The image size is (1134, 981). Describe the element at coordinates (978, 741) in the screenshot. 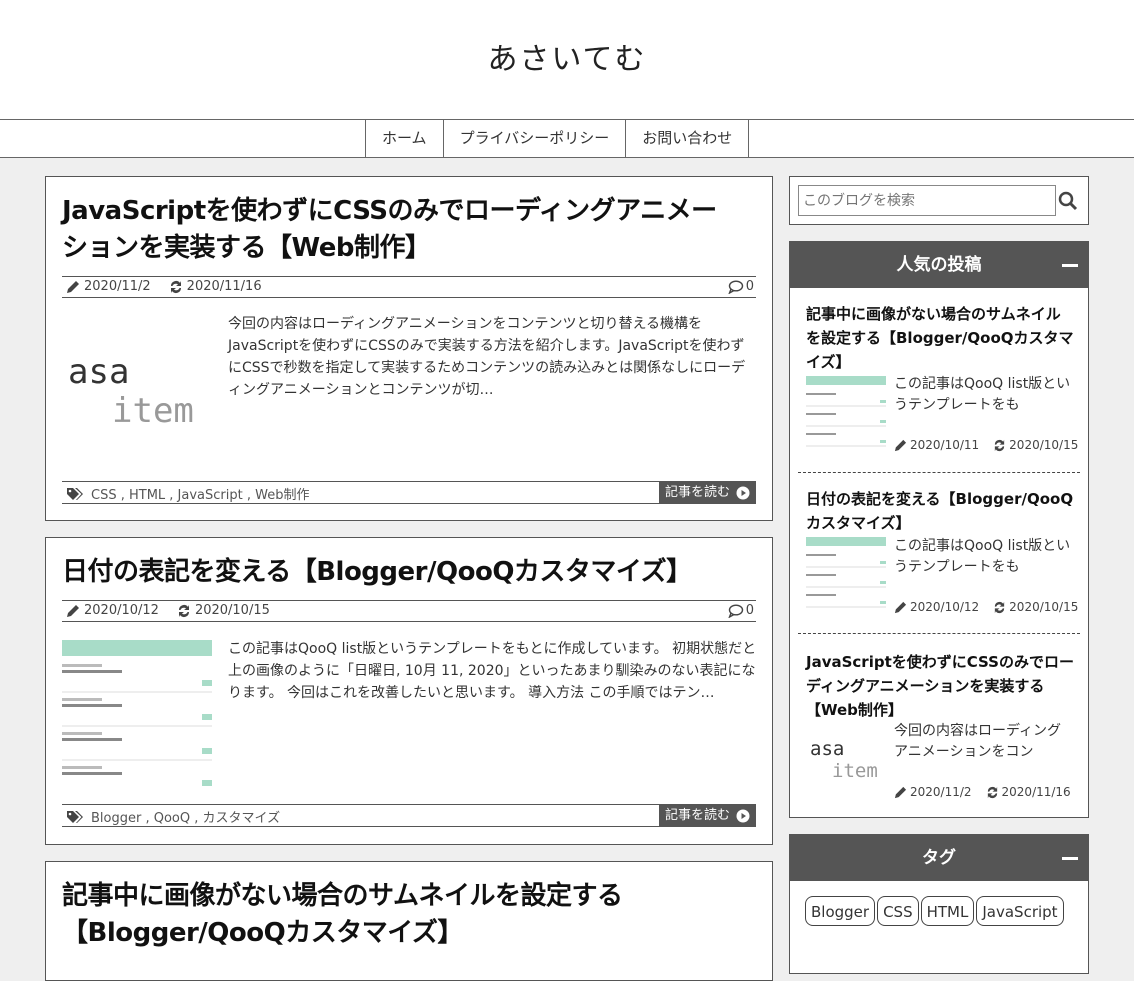

I see `popular-post-excerpt: 今回の内容はローディングアニメーションをコン` at that location.